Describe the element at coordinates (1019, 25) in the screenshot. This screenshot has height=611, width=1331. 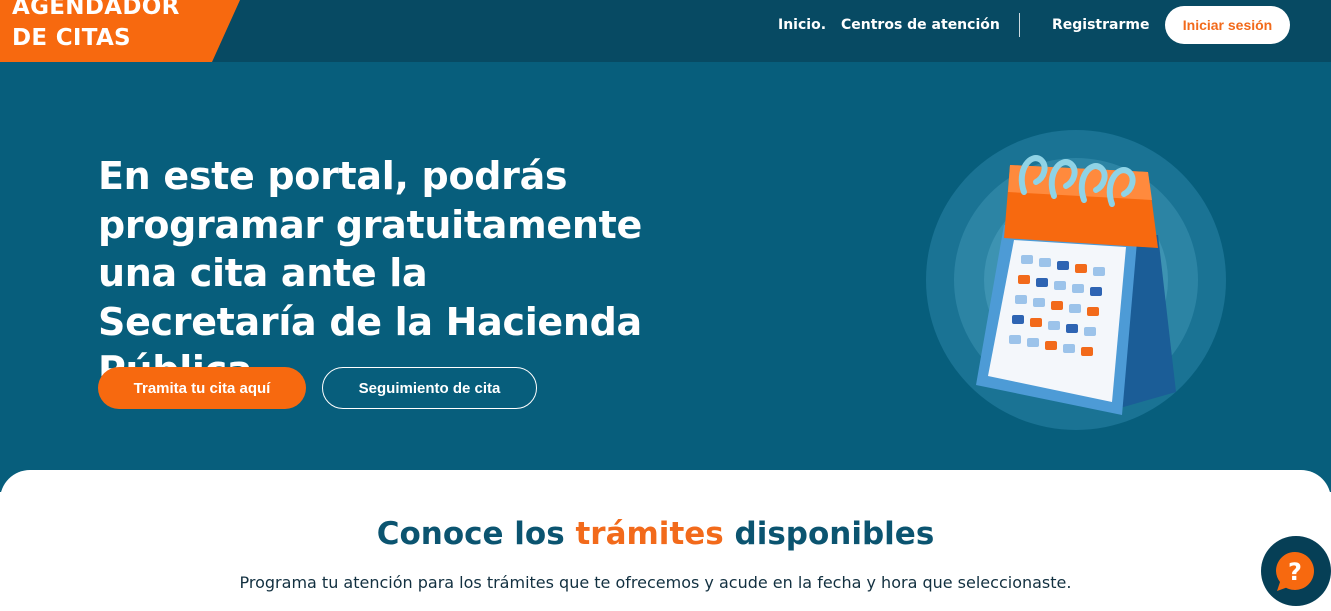
I see `nav-divider` at that location.